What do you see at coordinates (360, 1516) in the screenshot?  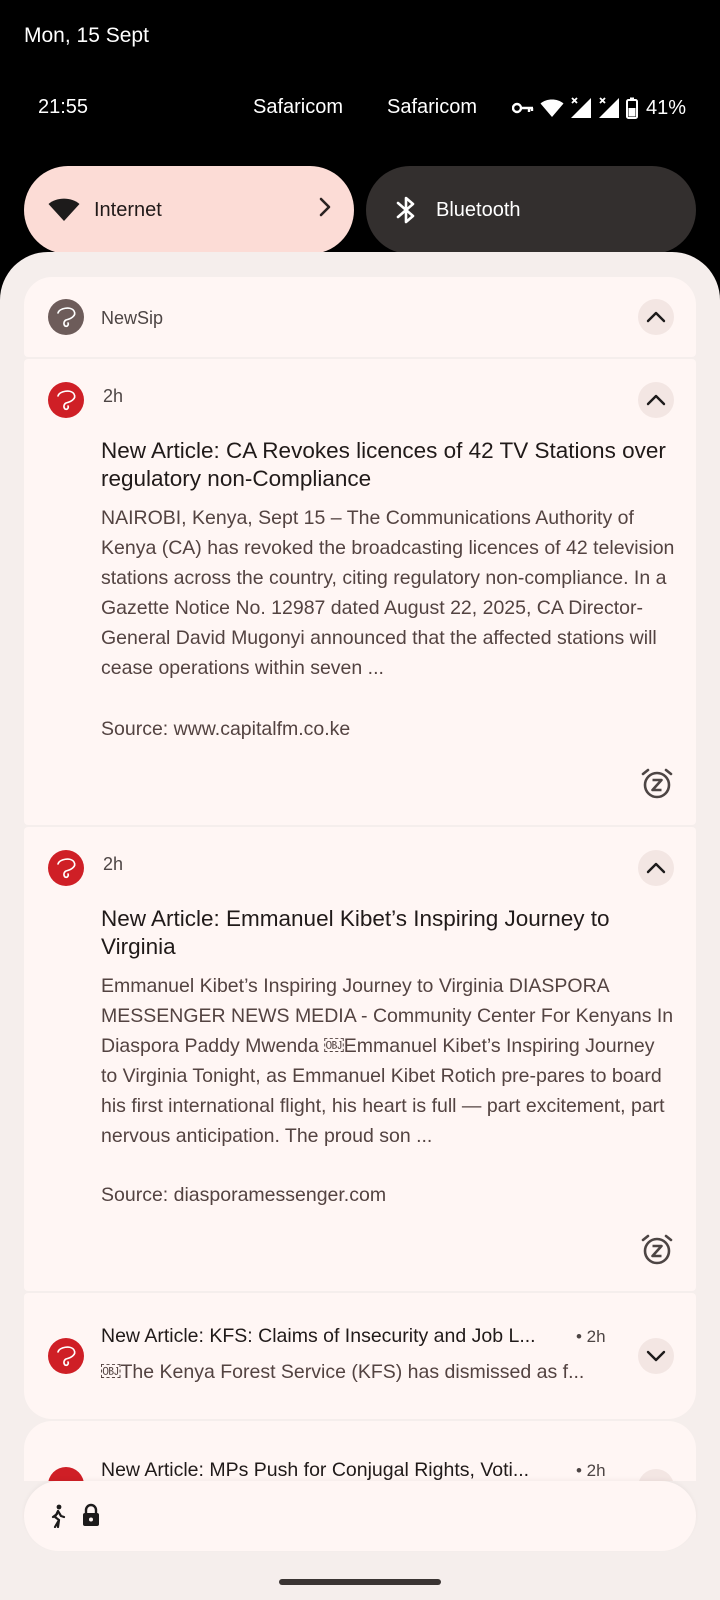 I see `bottom-status-bar` at bounding box center [360, 1516].